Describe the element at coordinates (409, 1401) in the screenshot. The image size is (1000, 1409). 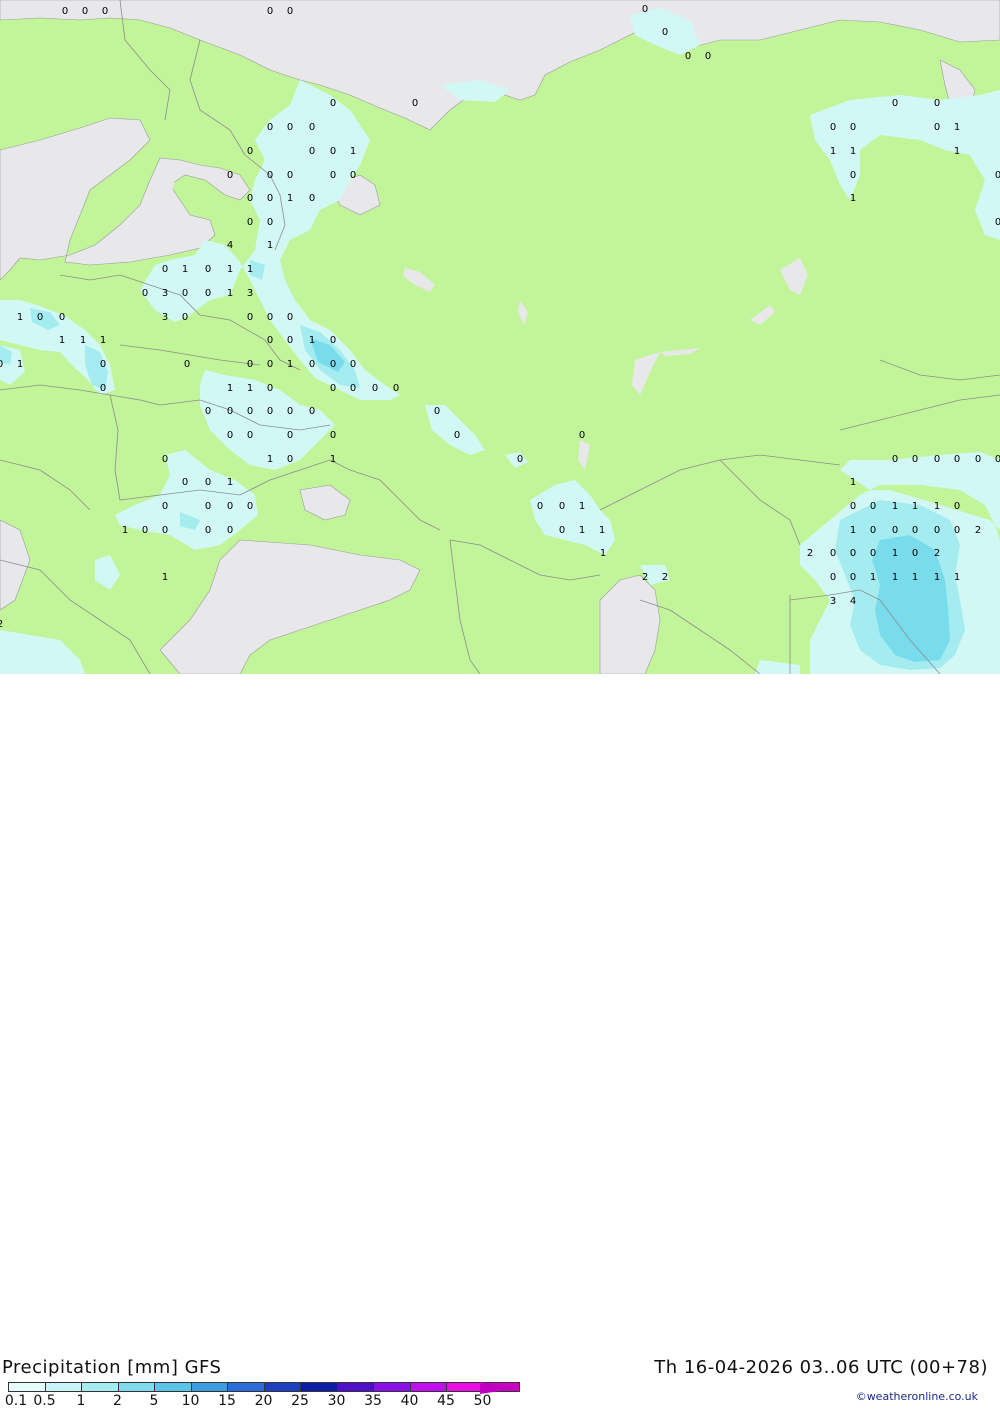
I see `legend-tick-label: 40` at that location.